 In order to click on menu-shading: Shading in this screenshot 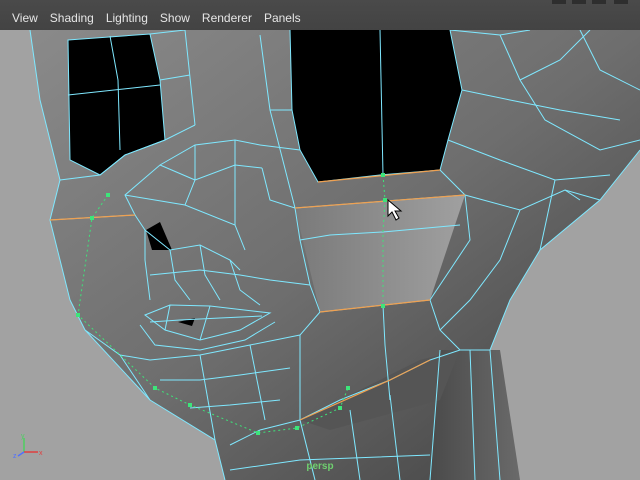, I will do `click(72, 18)`.